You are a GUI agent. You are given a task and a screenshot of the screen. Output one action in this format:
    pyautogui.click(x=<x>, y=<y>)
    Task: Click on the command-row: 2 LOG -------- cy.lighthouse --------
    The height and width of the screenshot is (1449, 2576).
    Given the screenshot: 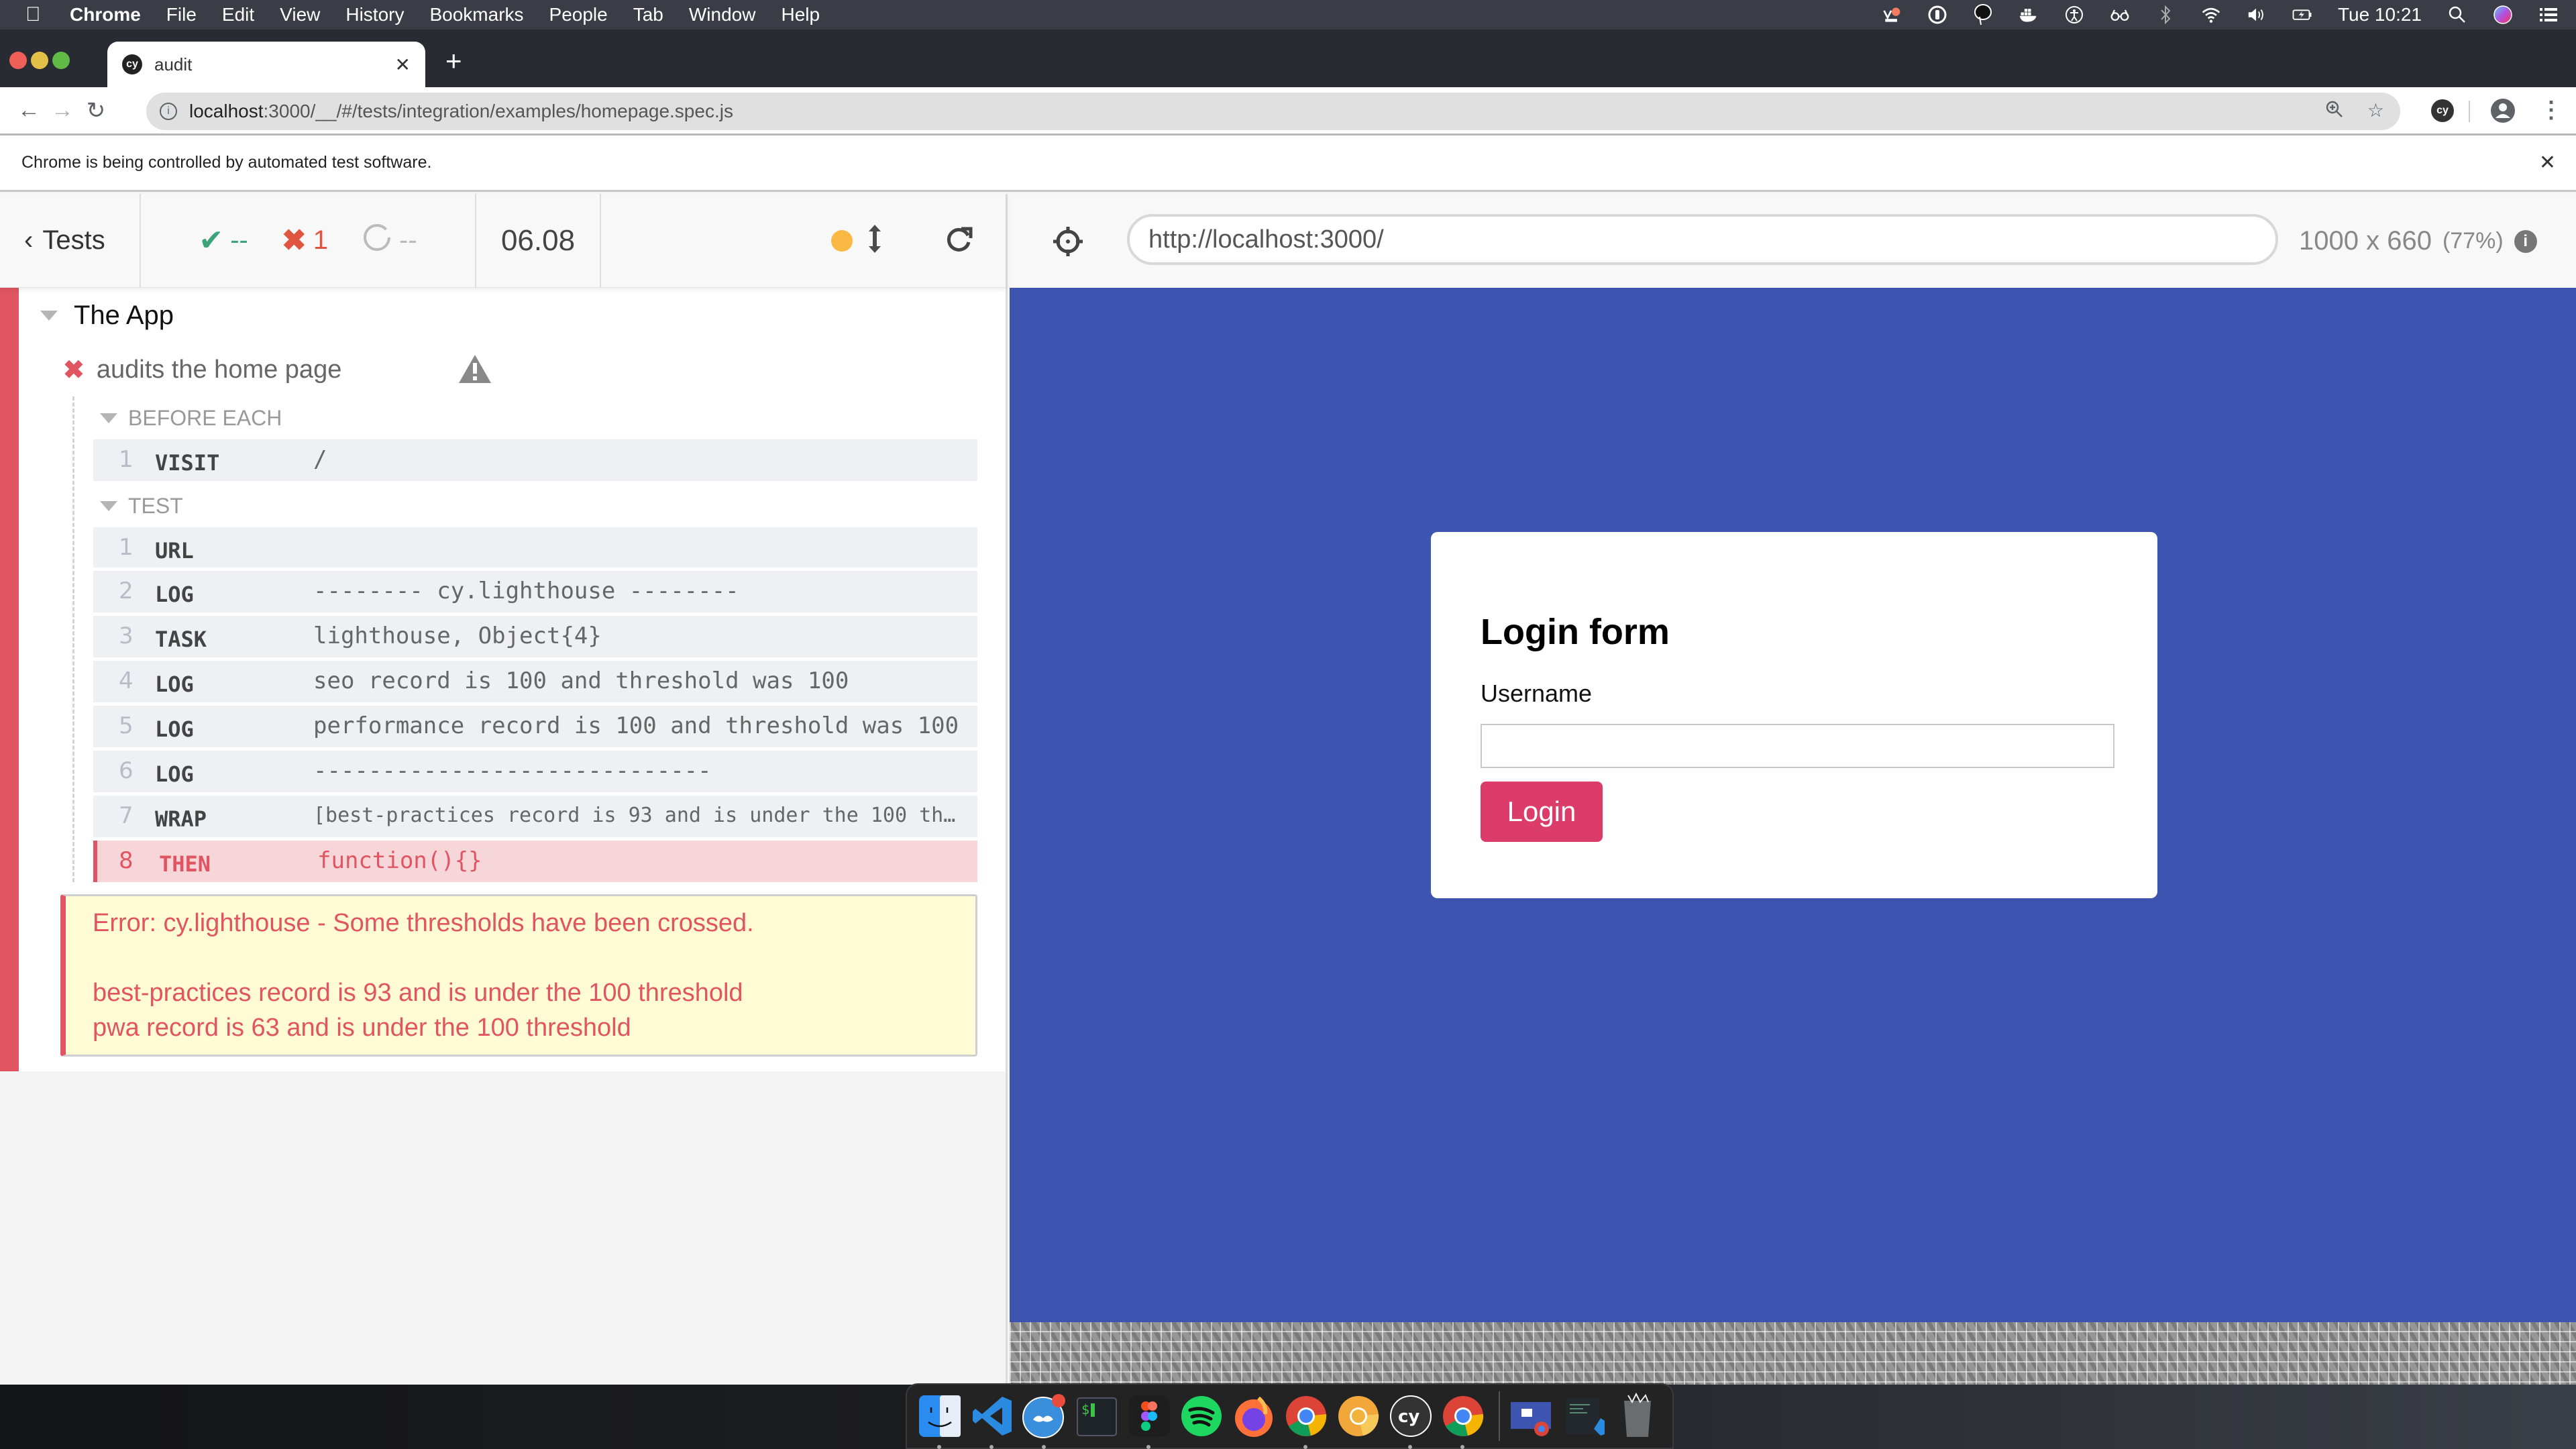 What is the action you would take?
    pyautogui.click(x=535, y=591)
    